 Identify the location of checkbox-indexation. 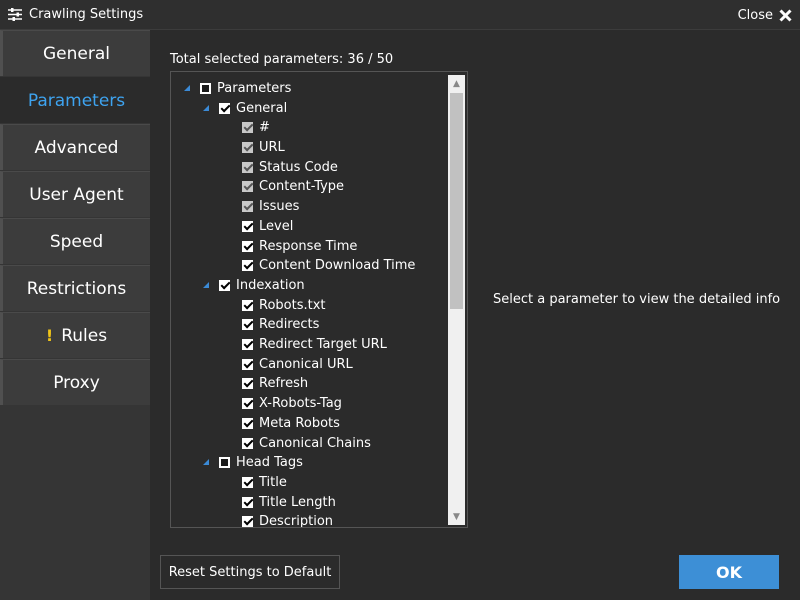
(224, 285).